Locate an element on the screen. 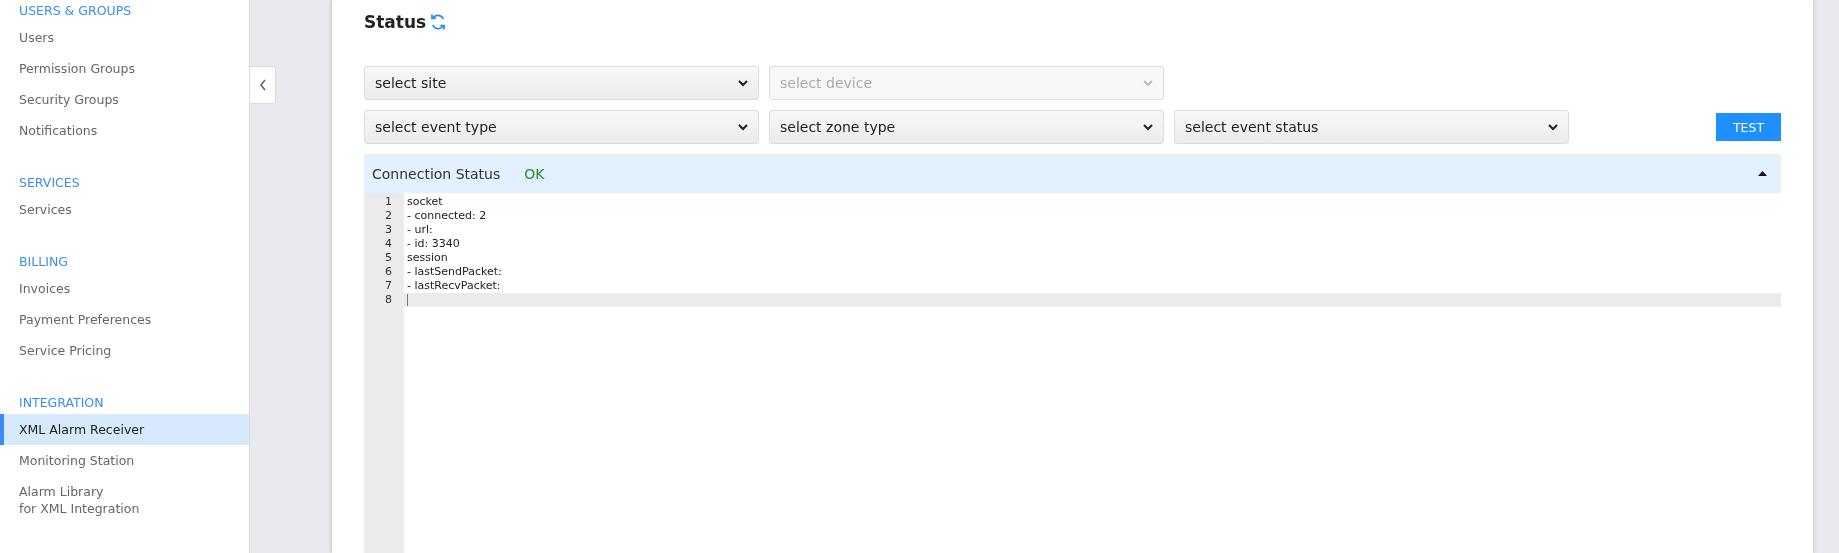 This screenshot has width=1839, height=553. line-number: 3 is located at coordinates (388, 230).